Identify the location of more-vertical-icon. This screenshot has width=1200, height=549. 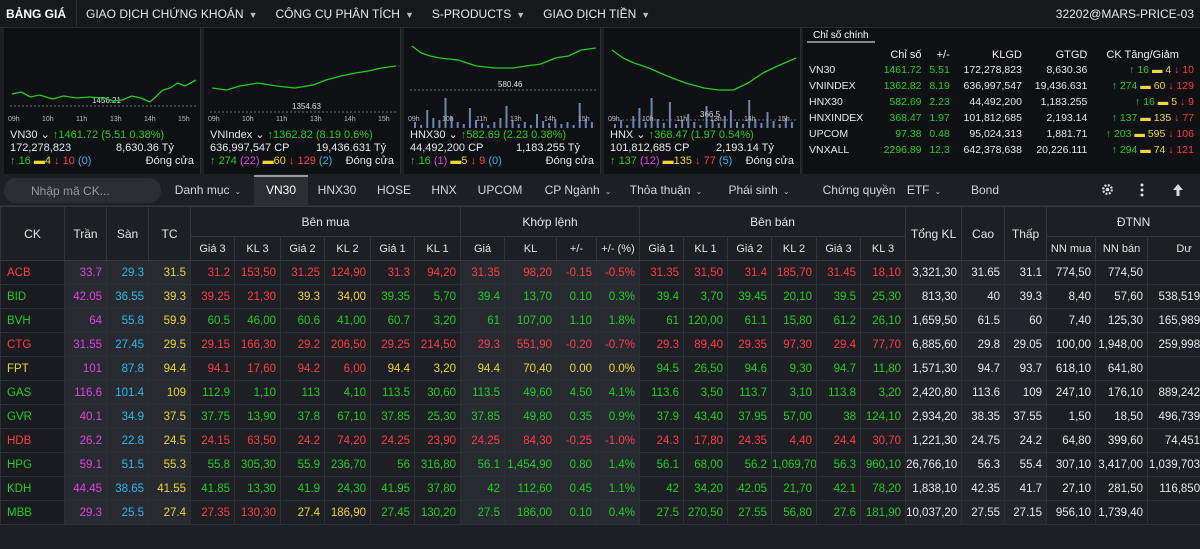
(1142, 190).